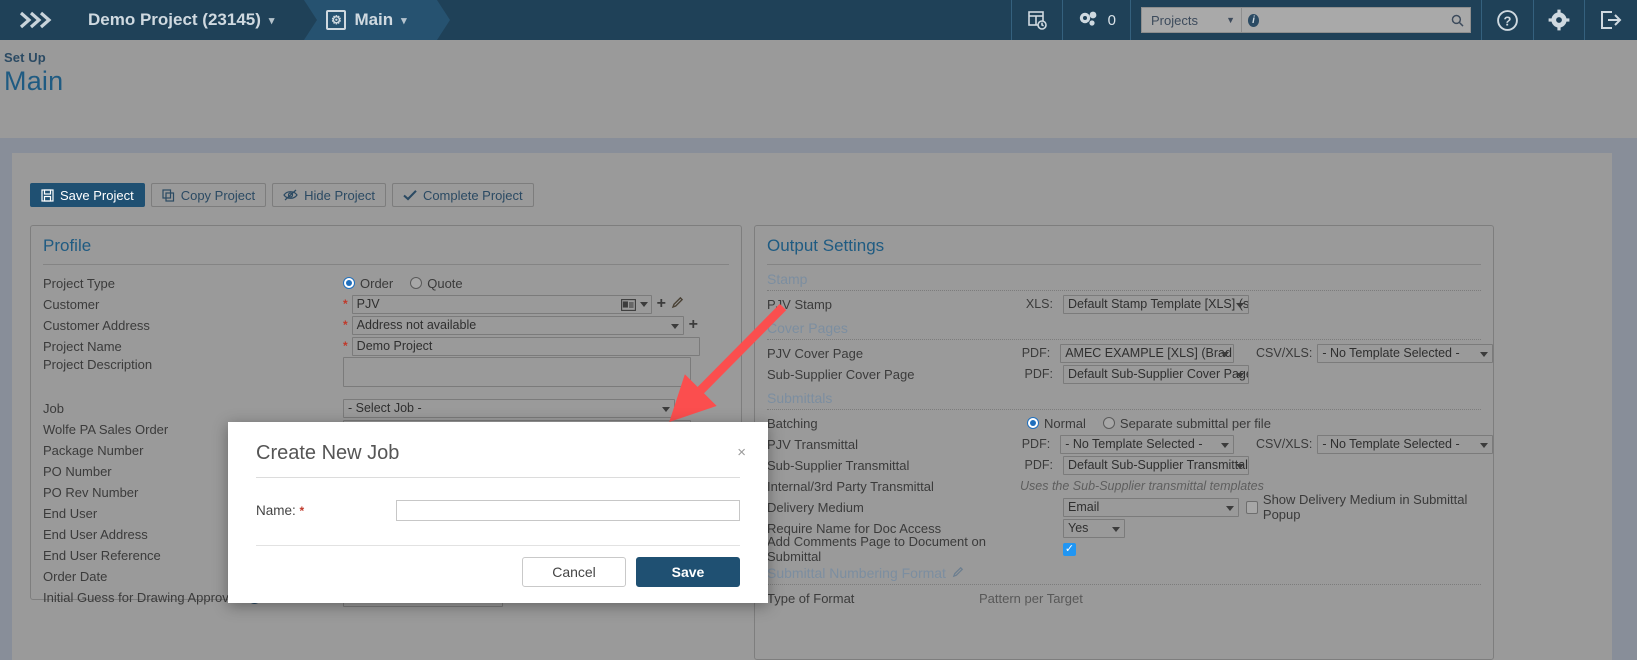  I want to click on field-label: Project Name, so click(82, 346).